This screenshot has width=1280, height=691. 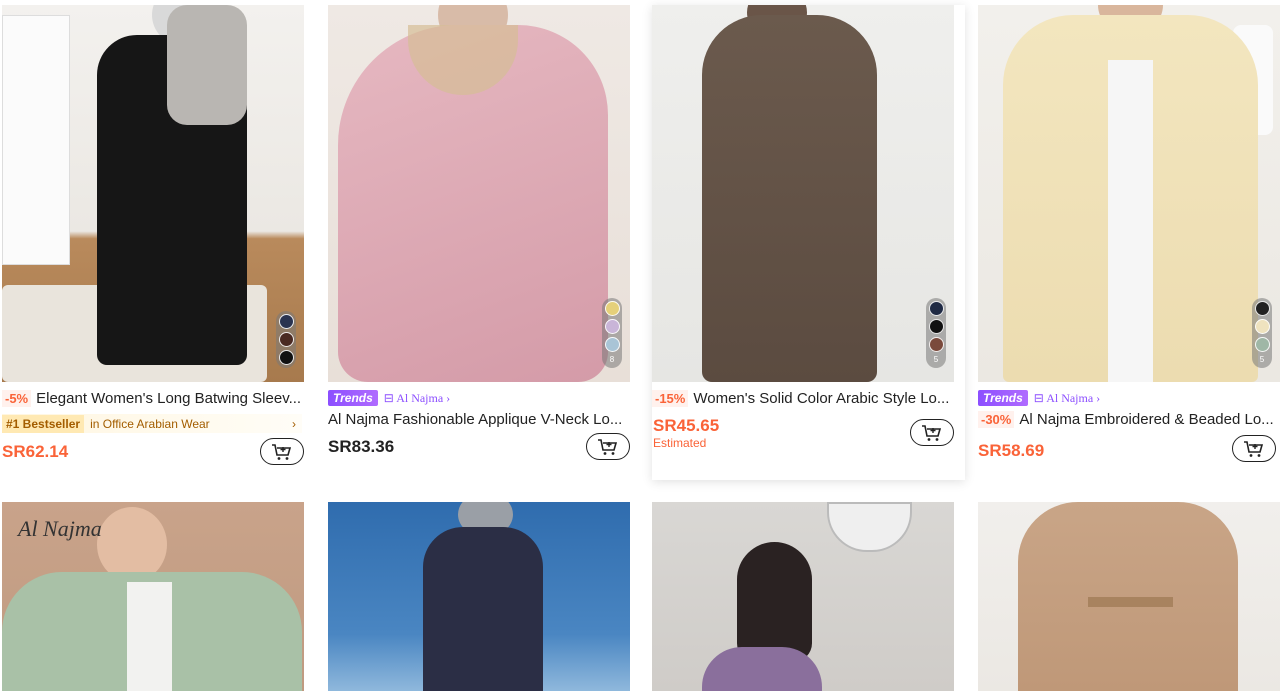 I want to click on product-image: Al Najma, so click(x=153, y=596).